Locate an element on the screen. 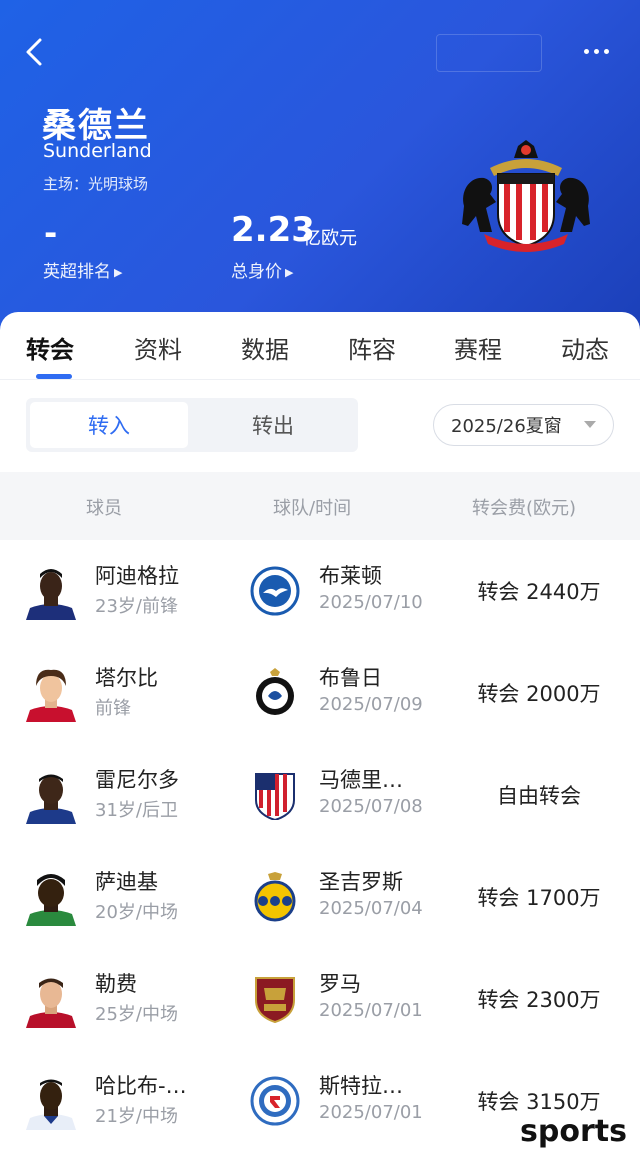  club-name: 布鲁日 is located at coordinates (350, 678).